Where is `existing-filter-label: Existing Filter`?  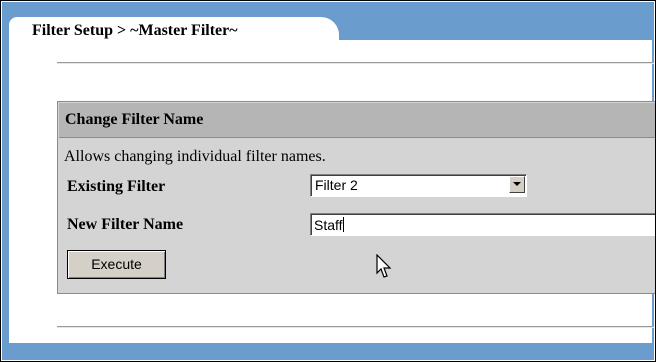
existing-filter-label: Existing Filter is located at coordinates (116, 186).